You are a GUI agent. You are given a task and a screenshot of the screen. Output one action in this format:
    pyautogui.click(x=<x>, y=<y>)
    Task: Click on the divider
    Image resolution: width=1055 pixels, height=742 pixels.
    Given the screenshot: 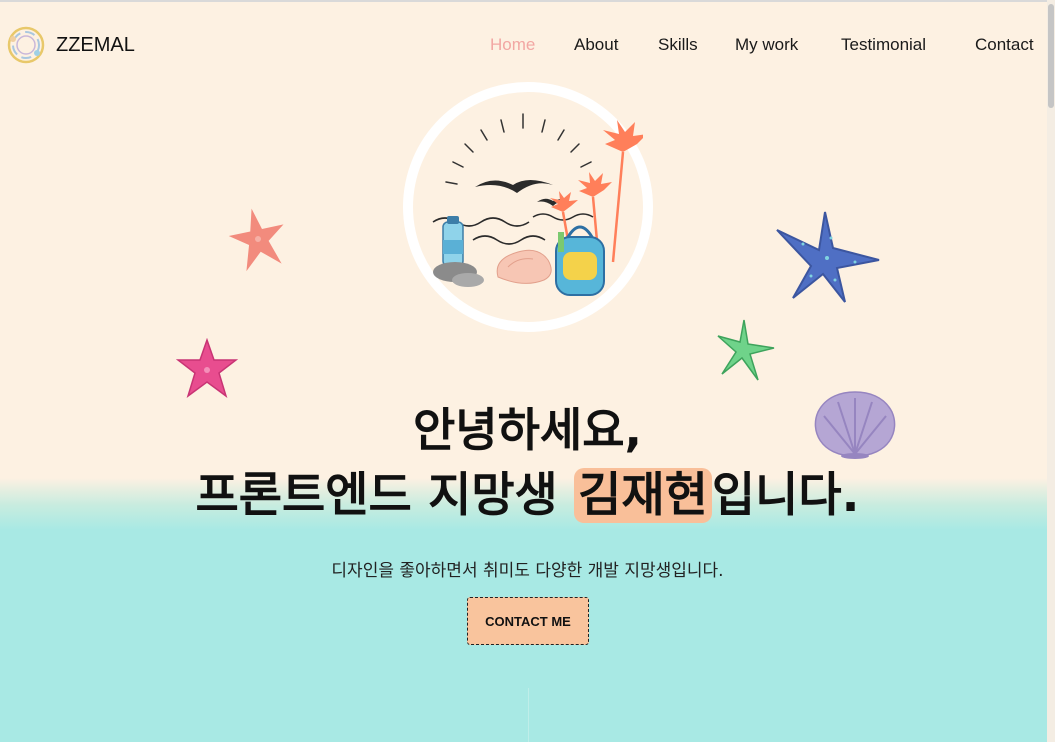 What is the action you would take?
    pyautogui.click(x=528, y=715)
    